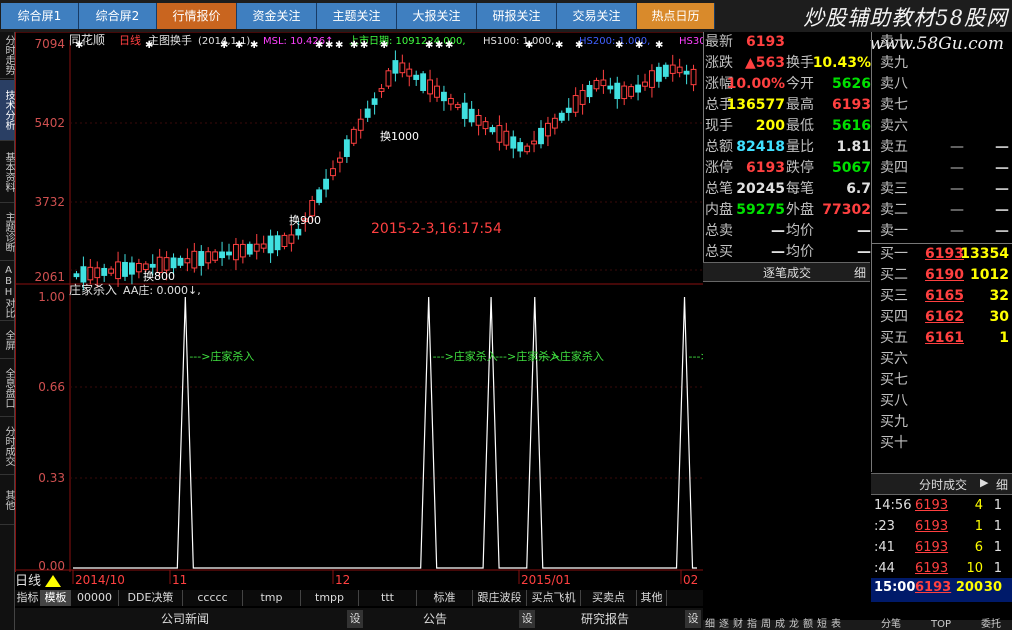 The width and height of the screenshot is (1012, 630). I want to click on bottom-tab-1: 逐, so click(724, 625).